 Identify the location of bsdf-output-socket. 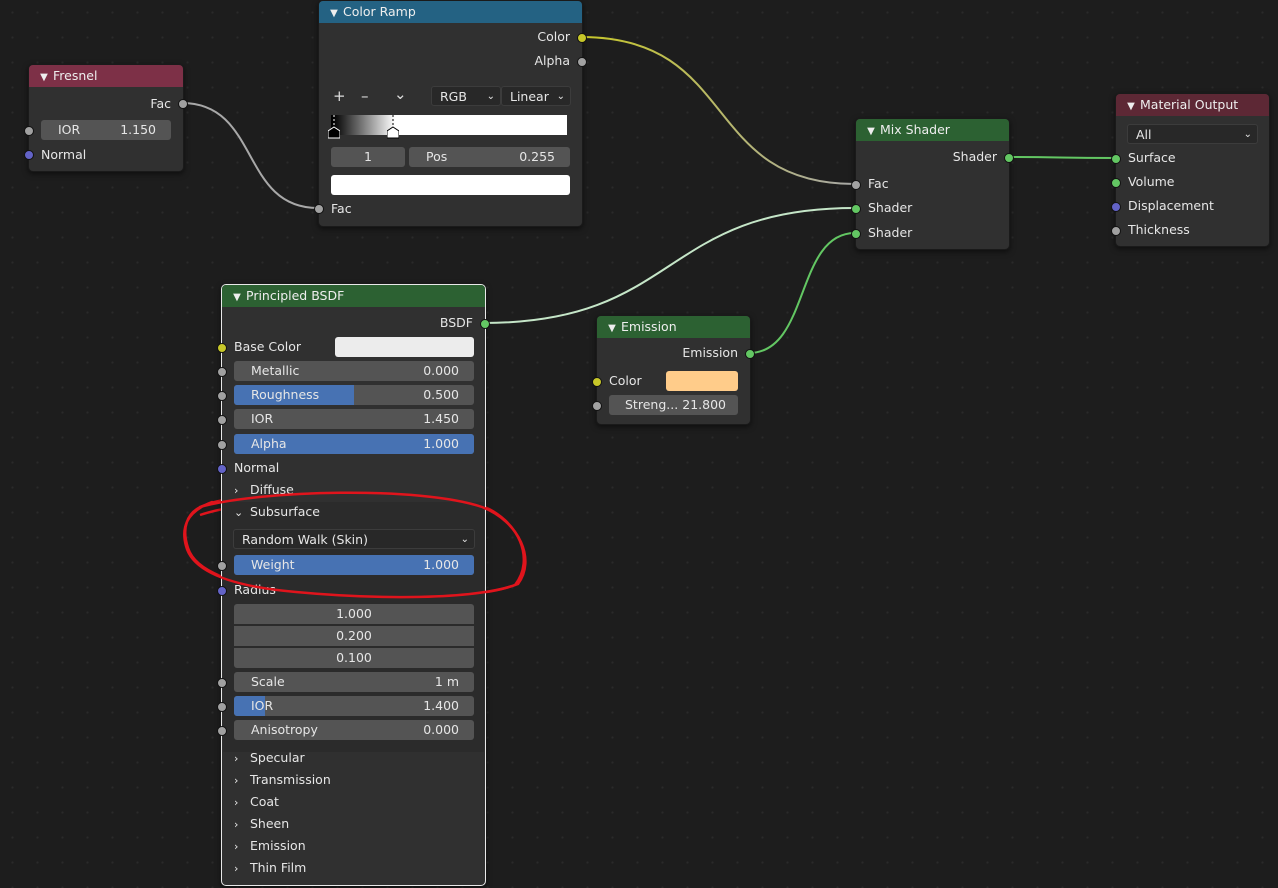
(485, 324).